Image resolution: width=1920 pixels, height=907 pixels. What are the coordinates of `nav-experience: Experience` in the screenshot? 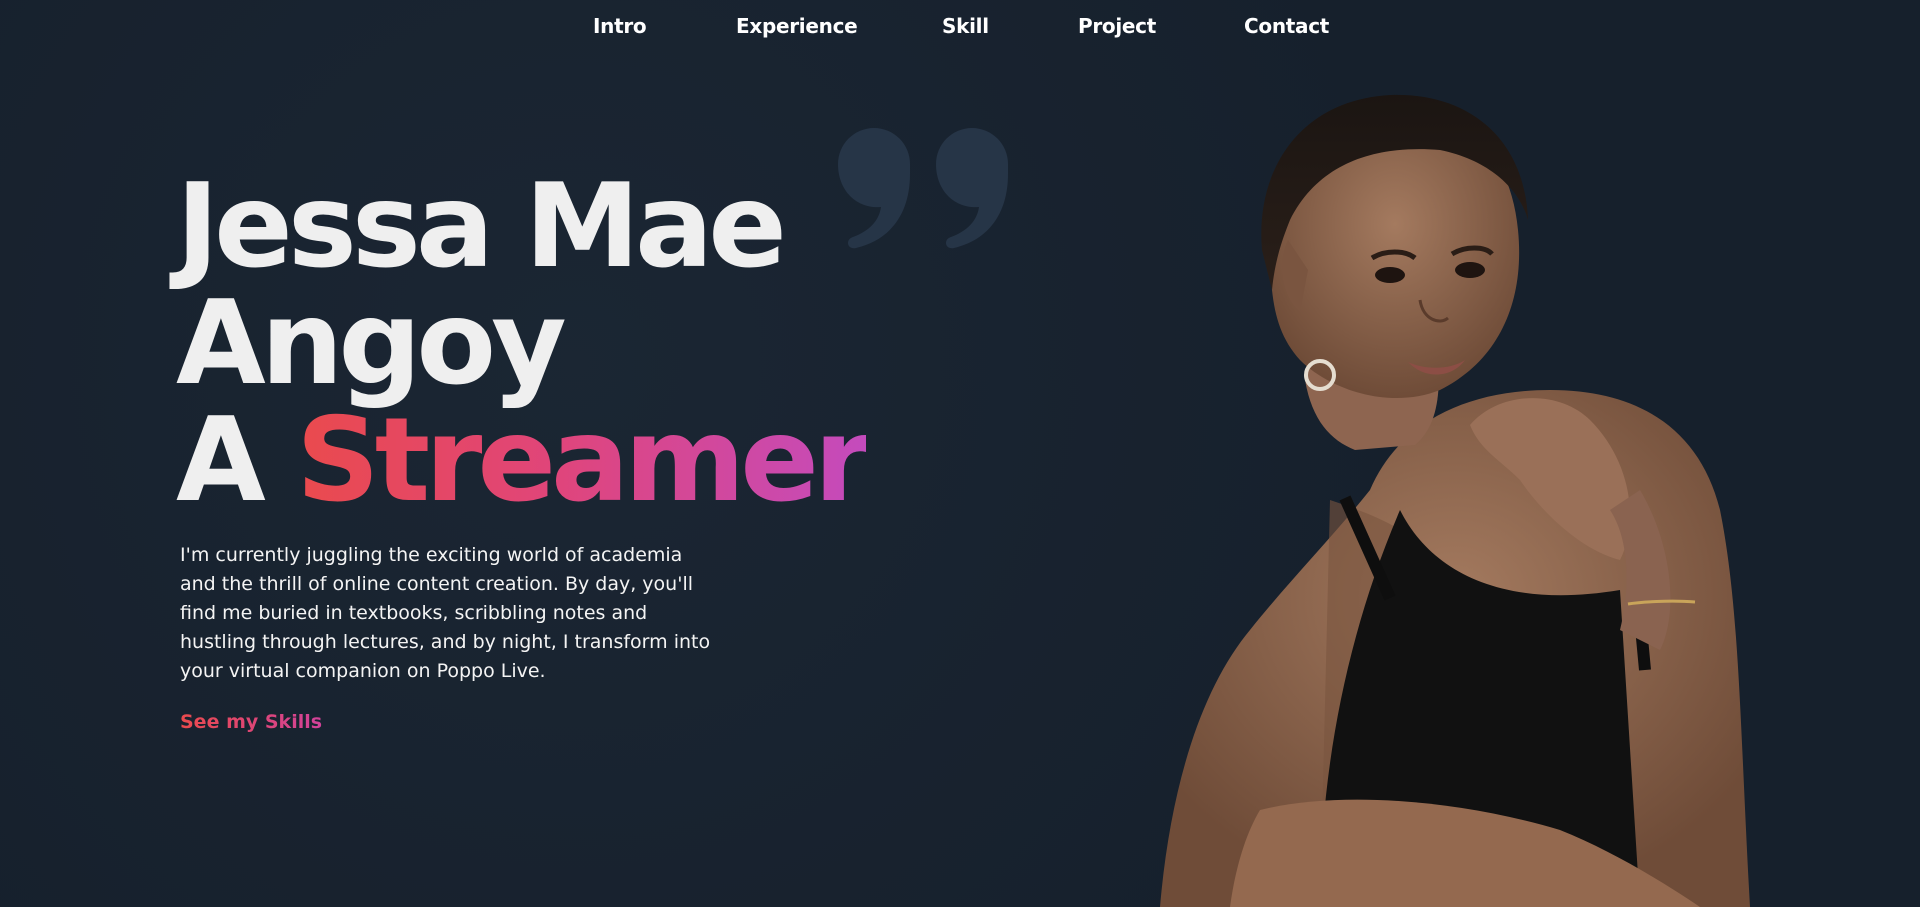 It's located at (797, 26).